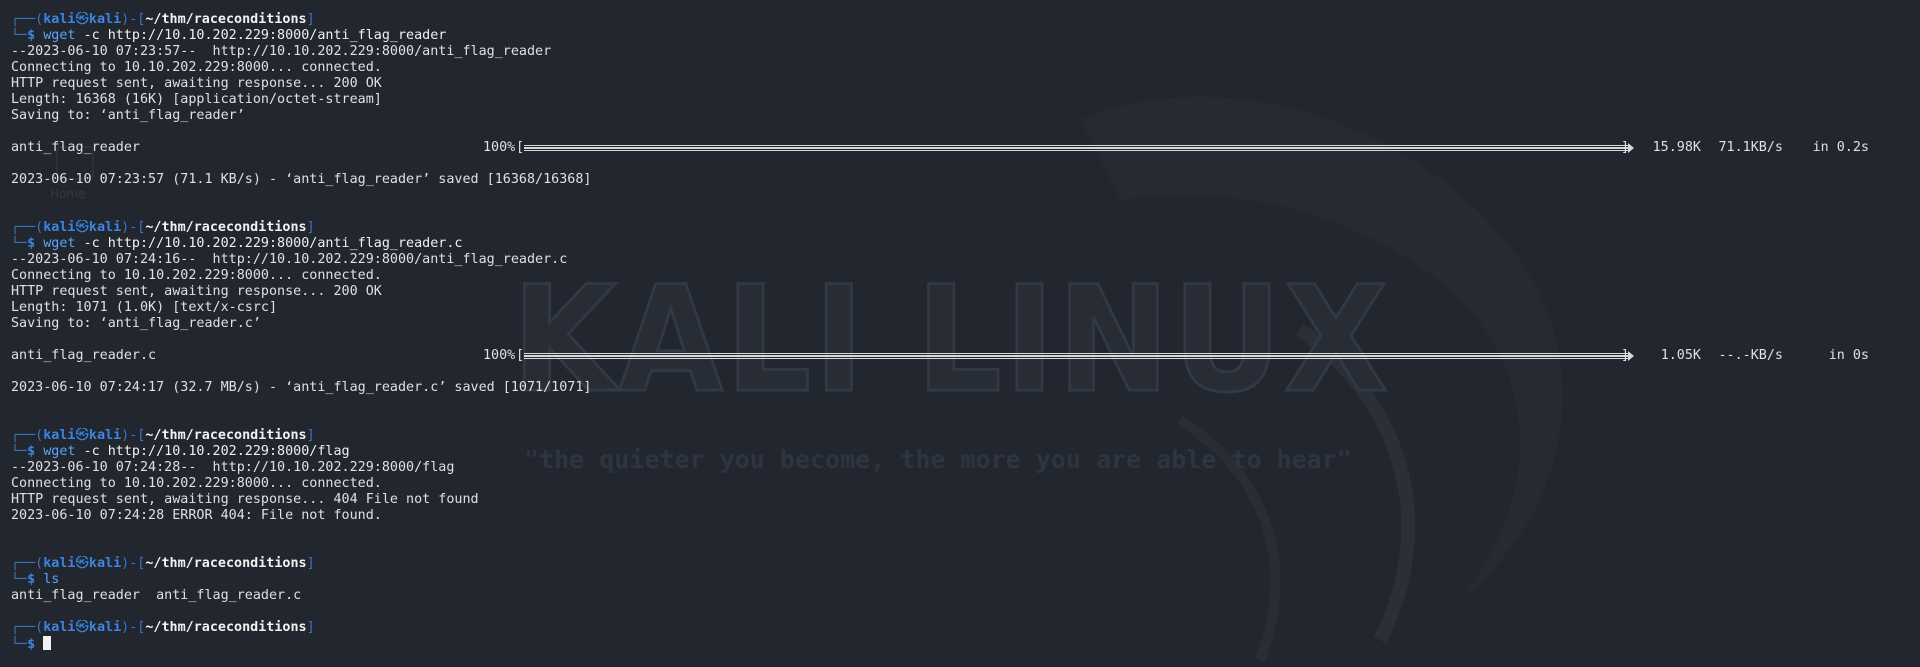 Image resolution: width=1920 pixels, height=667 pixels. I want to click on command-line: └─$ ls, so click(35, 579).